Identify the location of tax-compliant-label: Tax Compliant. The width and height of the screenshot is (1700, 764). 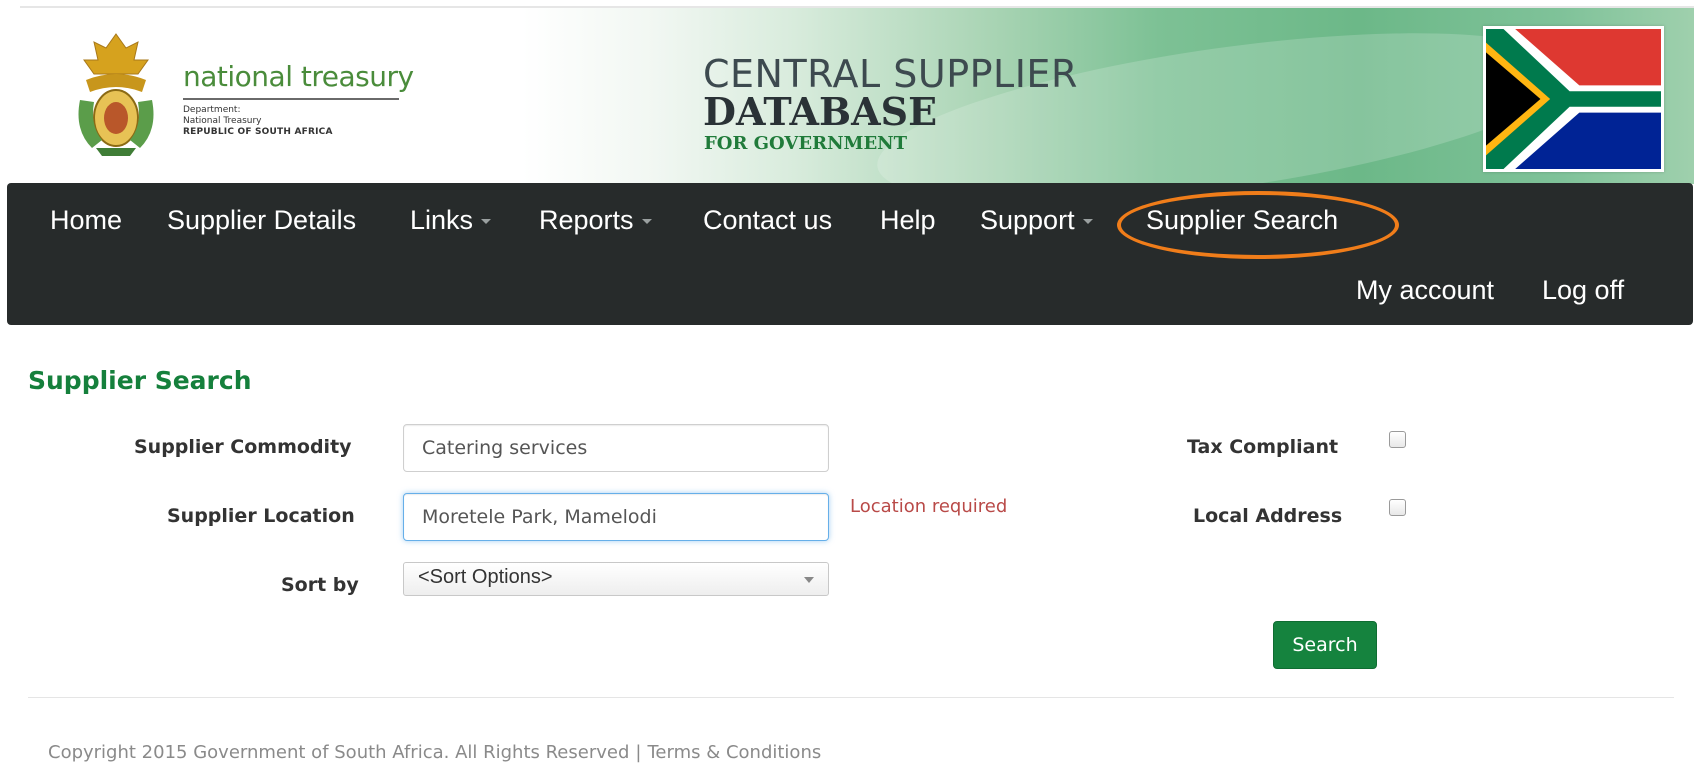
(1263, 447).